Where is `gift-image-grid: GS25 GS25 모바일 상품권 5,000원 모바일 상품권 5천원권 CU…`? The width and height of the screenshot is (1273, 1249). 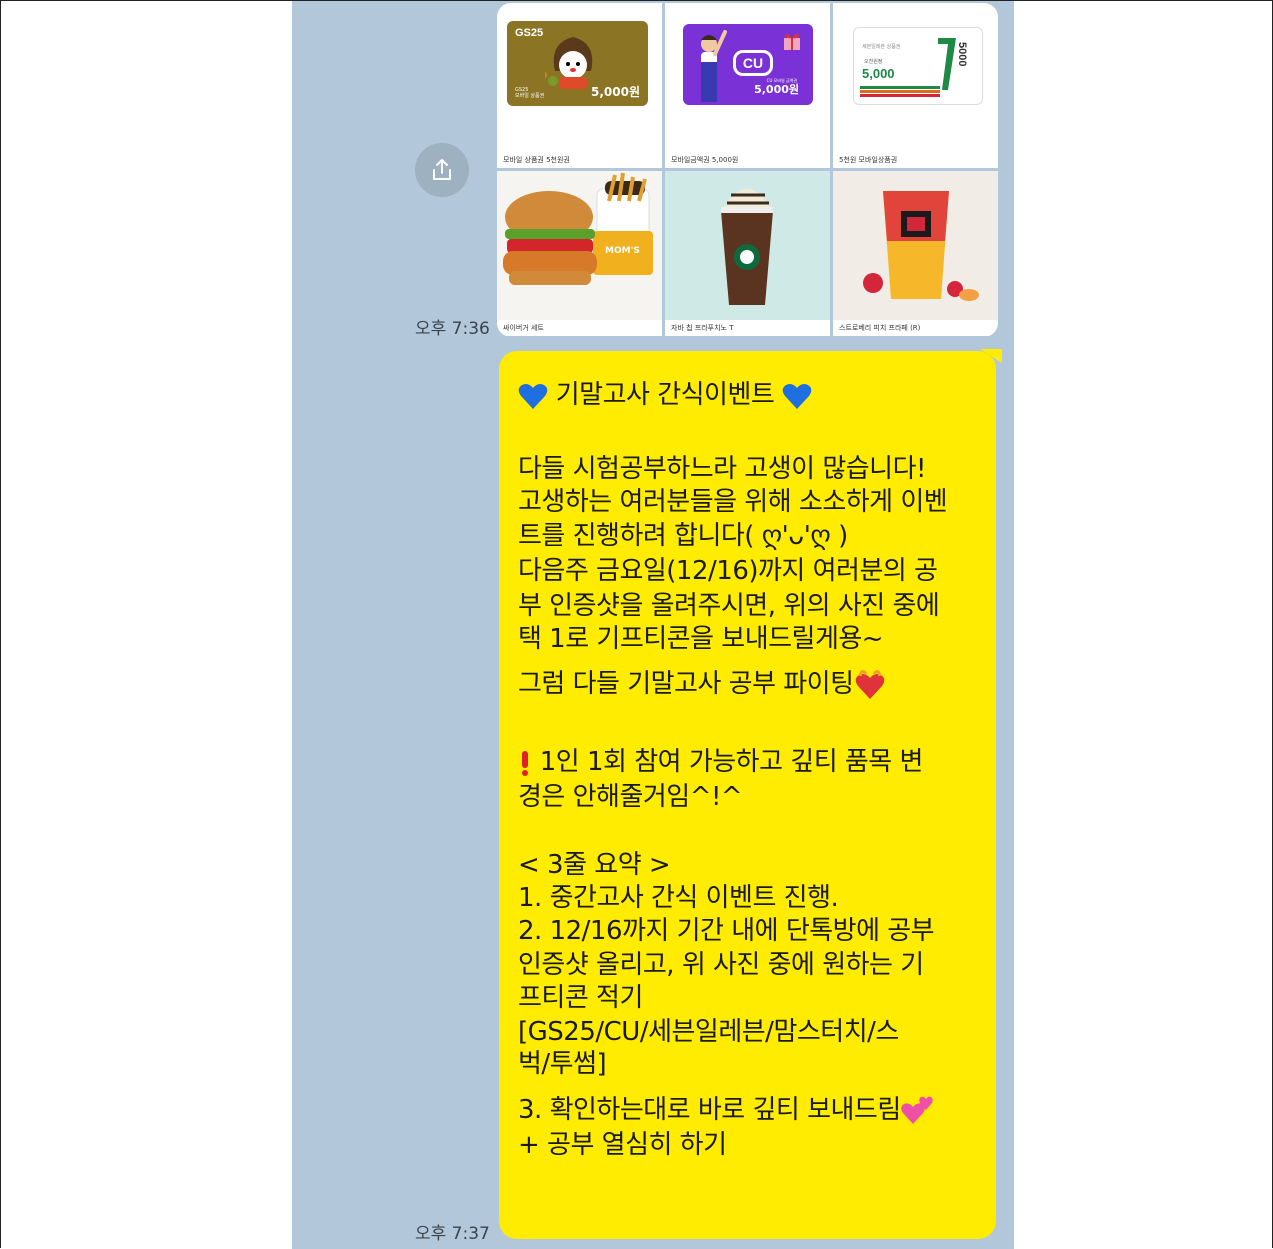
gift-image-grid: GS25 GS25 모바일 상품권 5,000원 모바일 상품권 5천원권 CU… is located at coordinates (747, 170).